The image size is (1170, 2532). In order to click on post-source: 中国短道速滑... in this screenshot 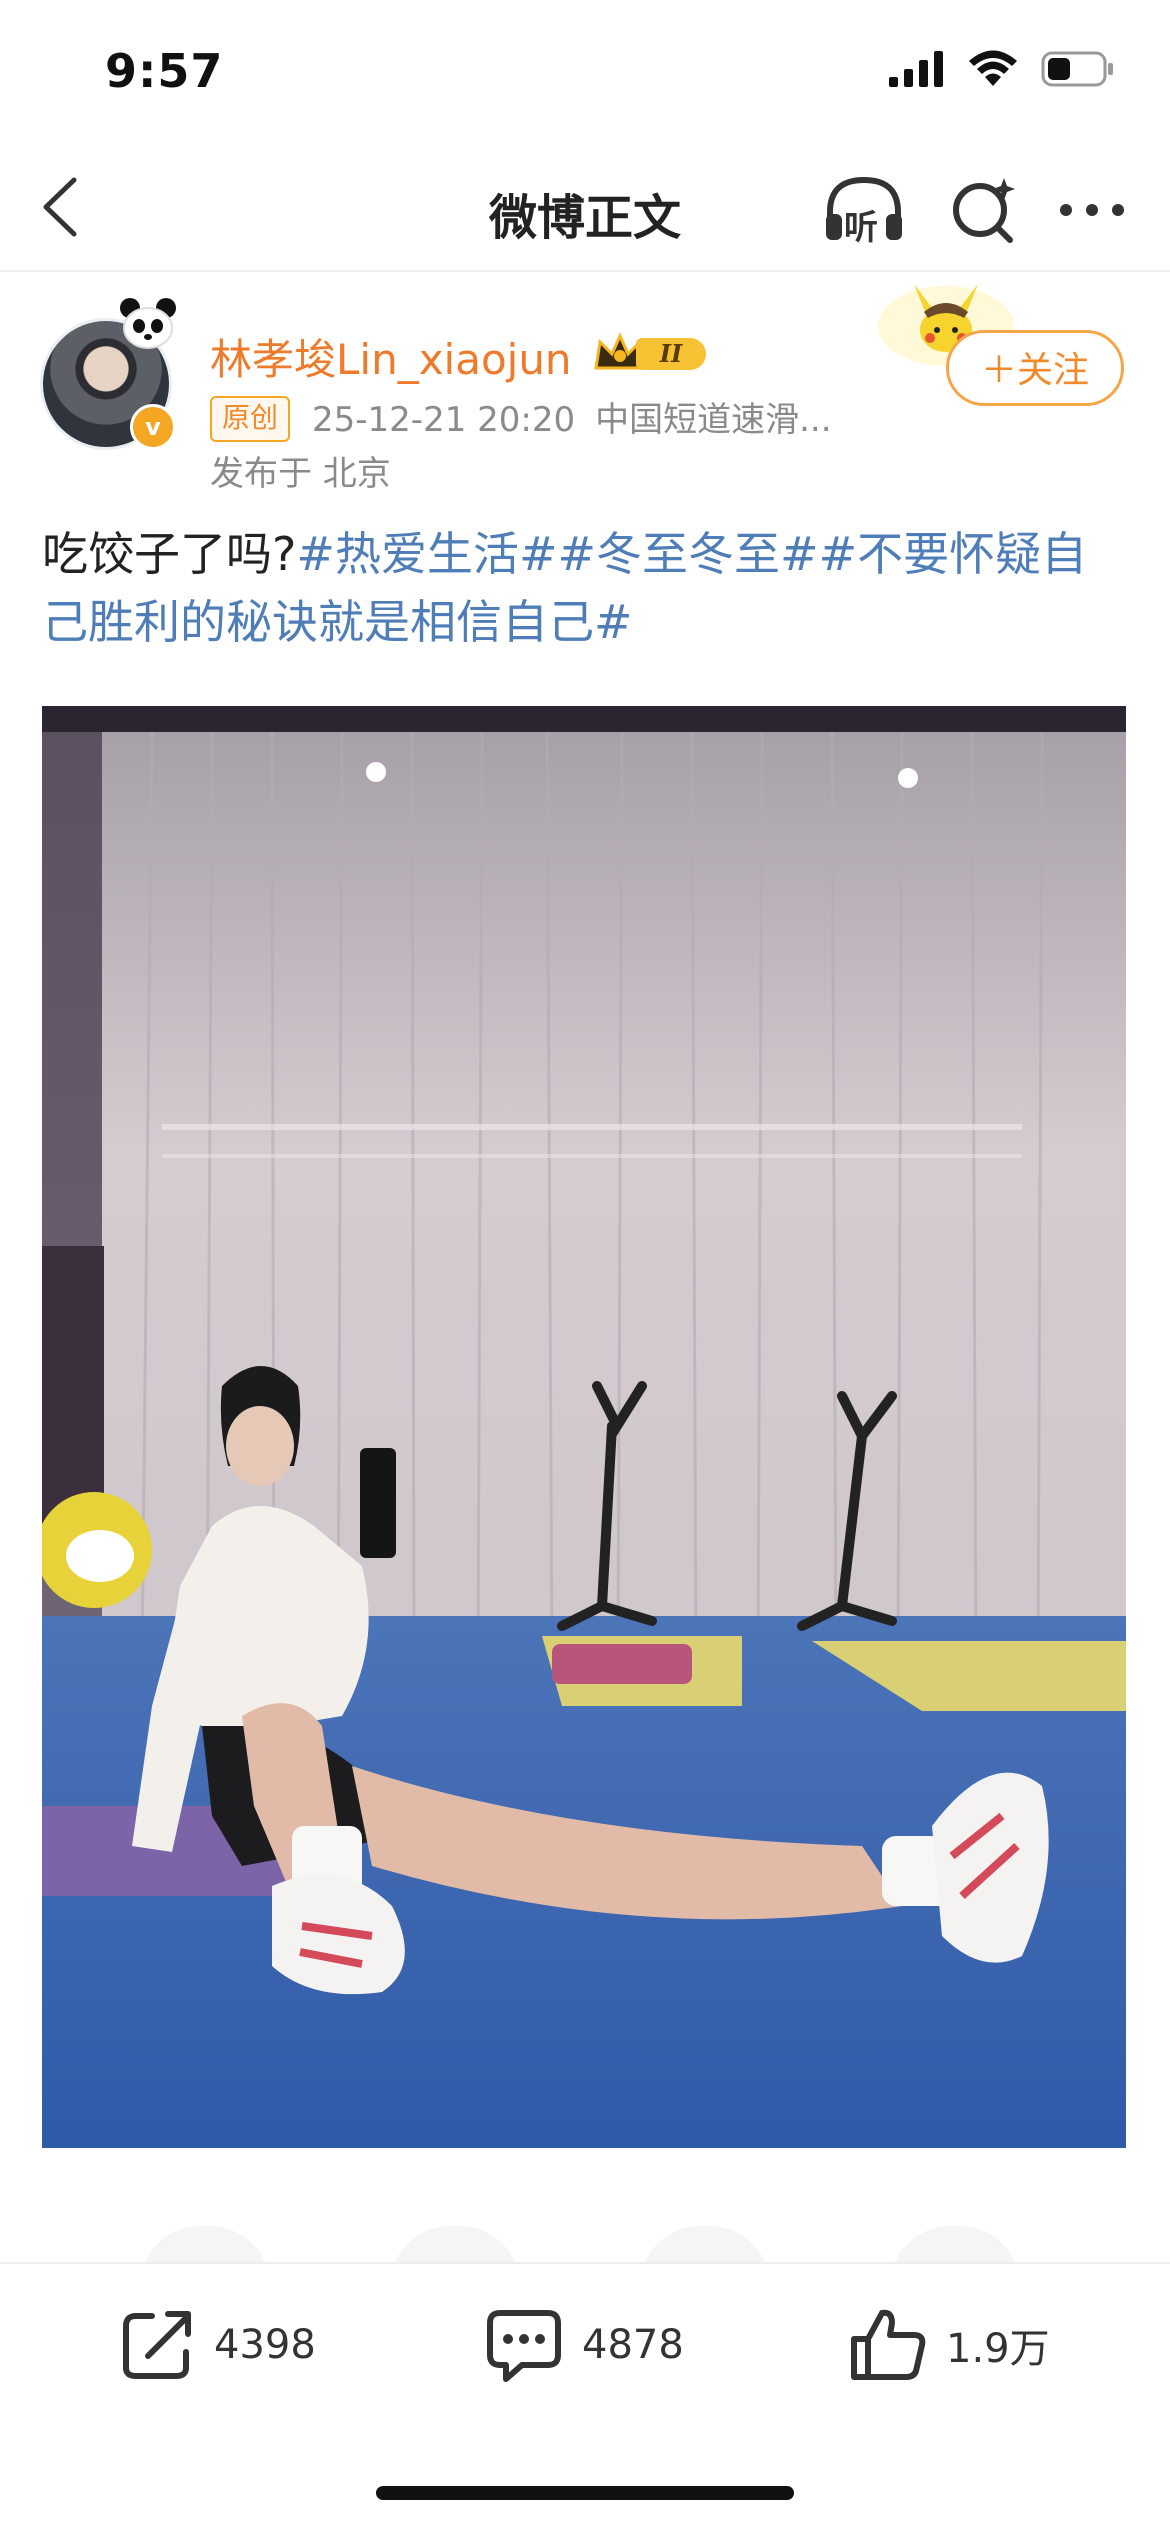, I will do `click(713, 420)`.